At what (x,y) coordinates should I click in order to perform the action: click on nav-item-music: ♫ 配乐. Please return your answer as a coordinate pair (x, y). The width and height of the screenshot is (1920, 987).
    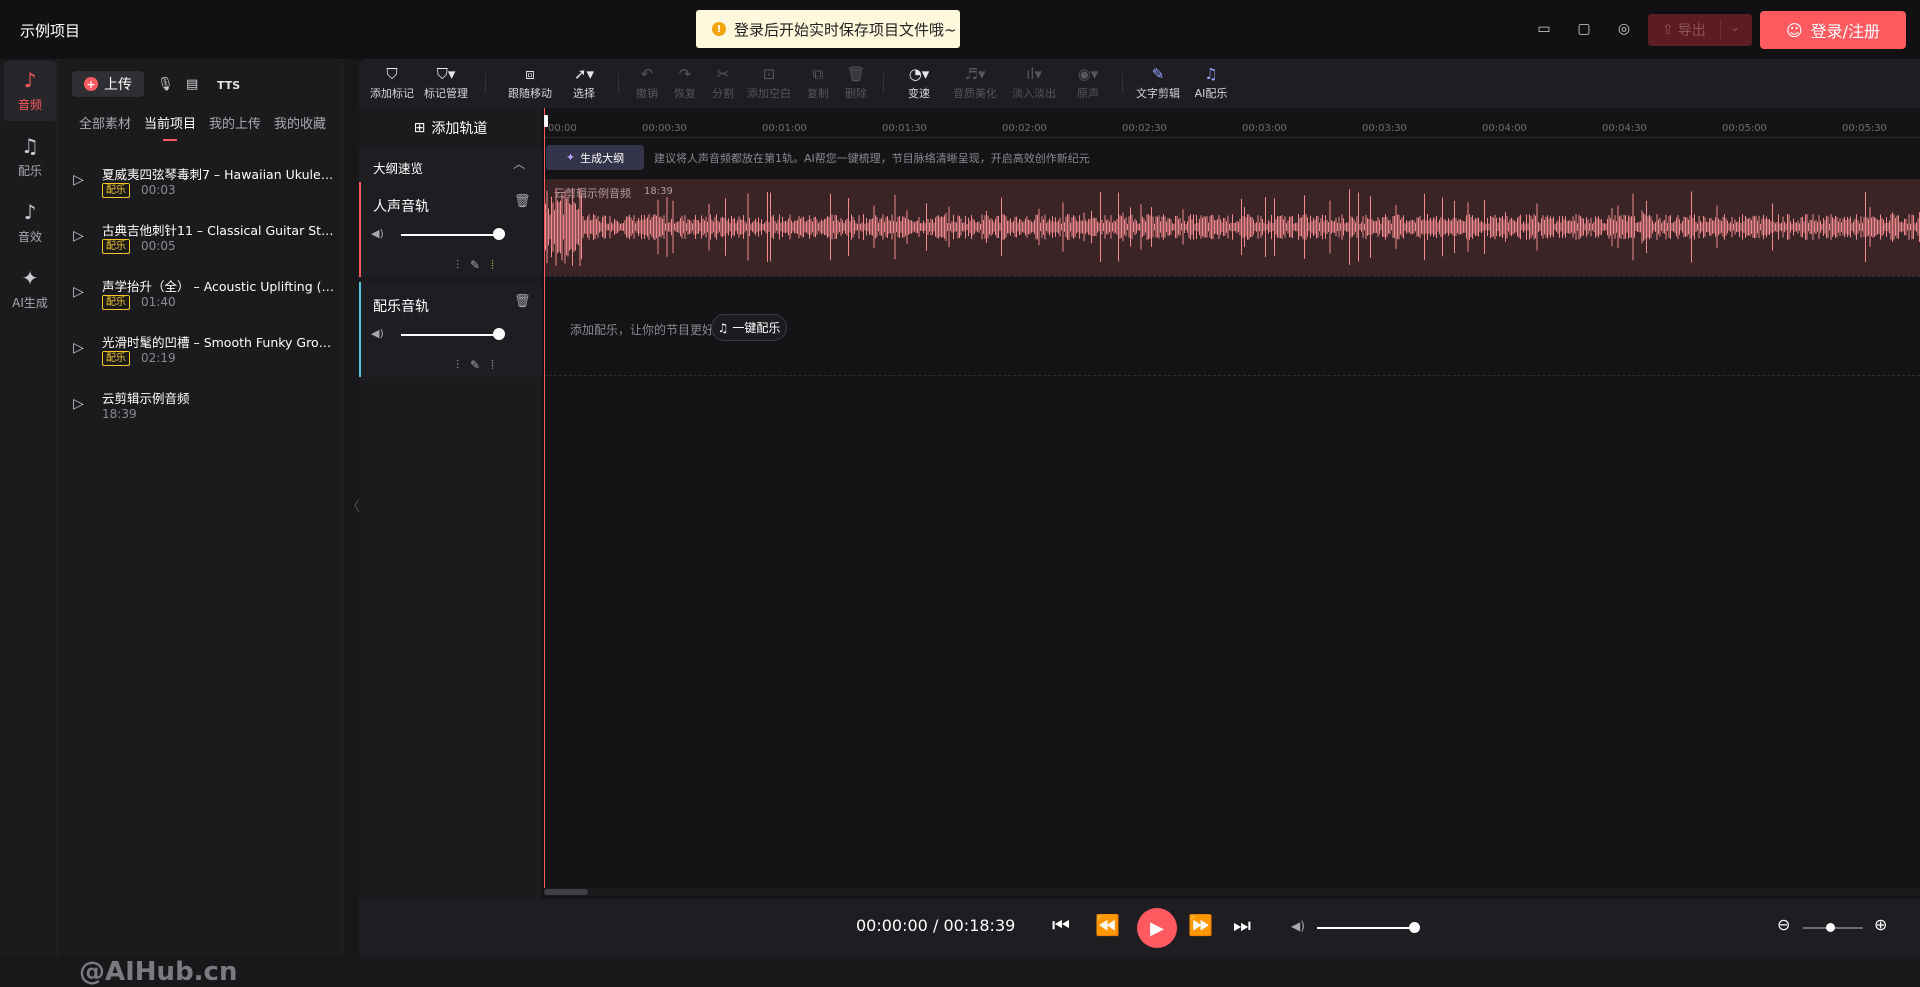
    Looking at the image, I should click on (30, 157).